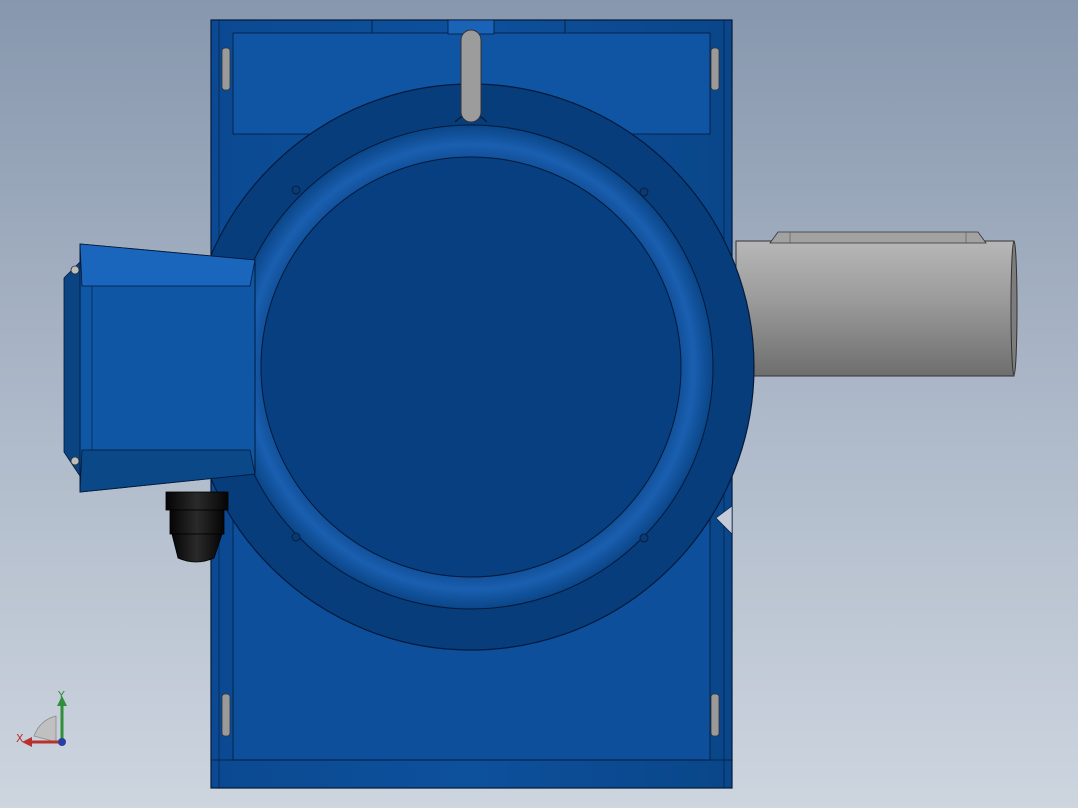 Image resolution: width=1078 pixels, height=808 pixels. Describe the element at coordinates (876, 304) in the screenshot. I see `output-shaft` at that location.